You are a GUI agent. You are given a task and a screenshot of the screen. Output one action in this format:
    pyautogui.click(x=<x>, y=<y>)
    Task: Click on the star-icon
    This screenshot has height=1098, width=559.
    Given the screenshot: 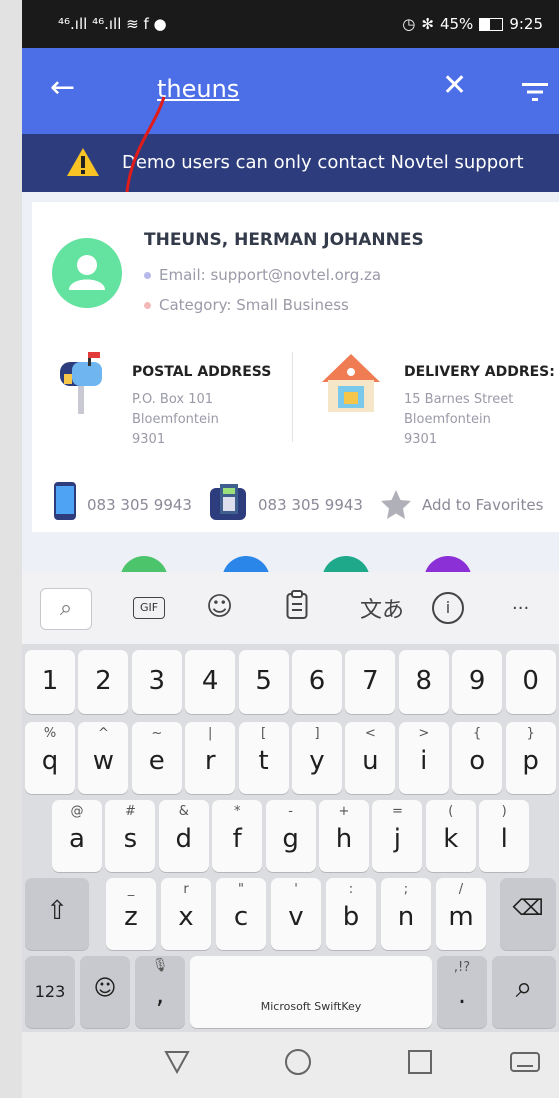 What is the action you would take?
    pyautogui.click(x=396, y=507)
    